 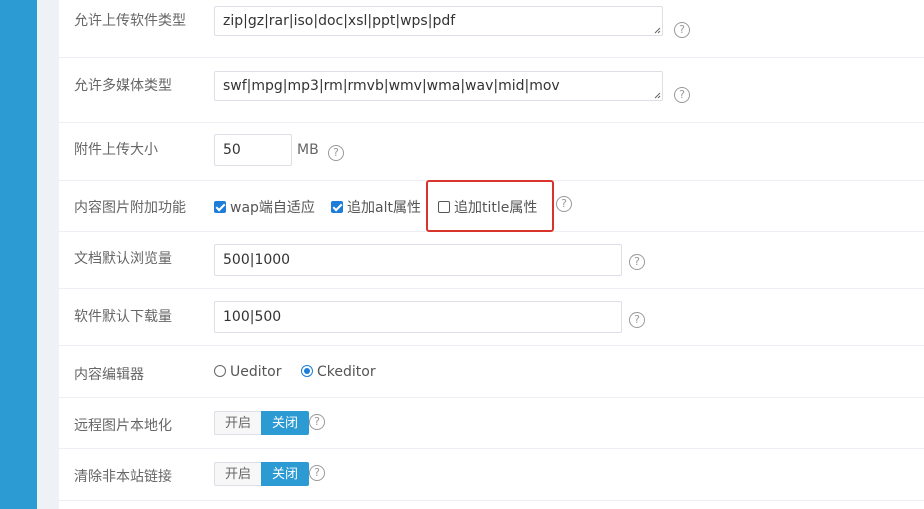 What do you see at coordinates (272, 208) in the screenshot?
I see `checkbox-label: wap端自适应` at bounding box center [272, 208].